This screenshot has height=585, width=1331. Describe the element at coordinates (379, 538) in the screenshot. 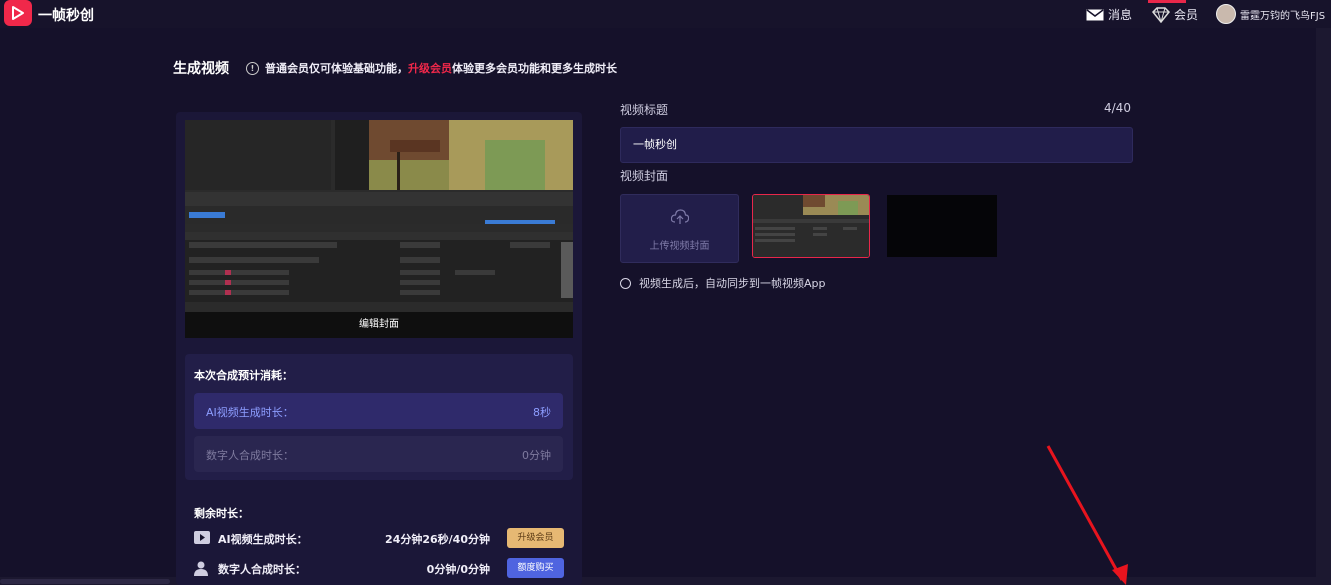

I see `remaining-row-ai: AI视频生成时长： 24分钟26秒/40分钟 升级会员` at that location.